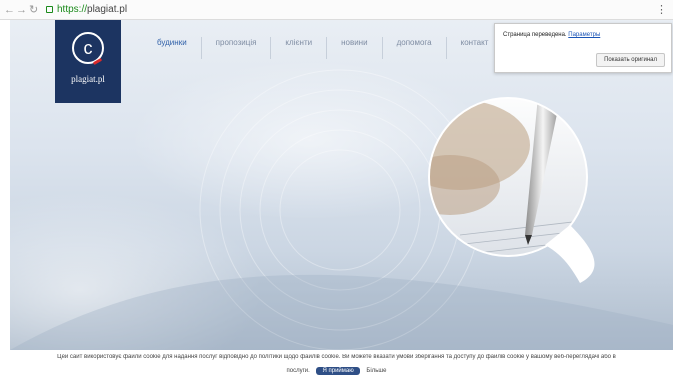  What do you see at coordinates (235, 48) in the screenshot?
I see `nav-item-offer: пропозиція` at bounding box center [235, 48].